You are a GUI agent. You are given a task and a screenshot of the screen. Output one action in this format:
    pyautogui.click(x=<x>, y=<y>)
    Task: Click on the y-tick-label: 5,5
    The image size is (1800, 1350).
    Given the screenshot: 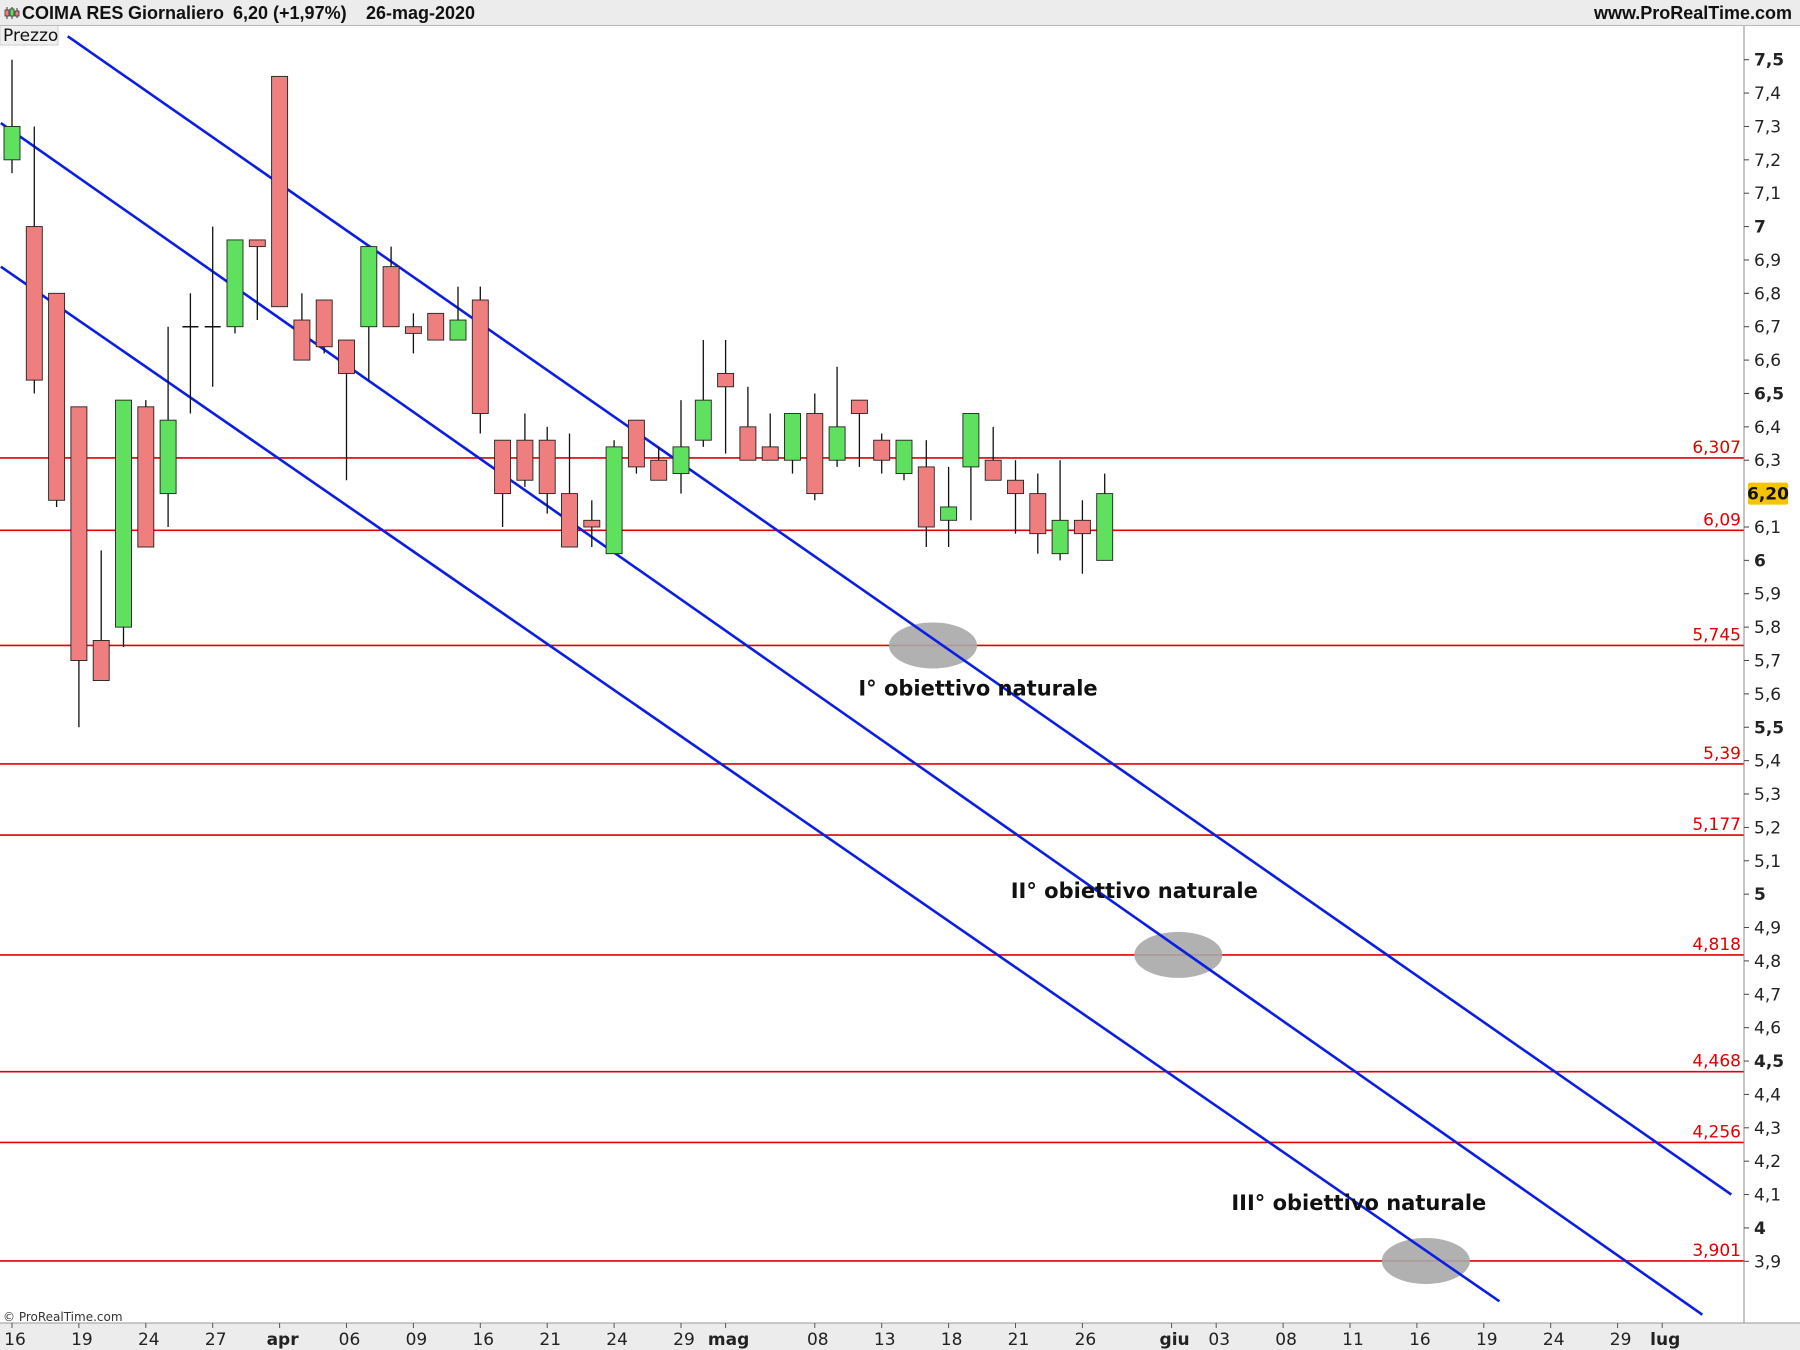 What is the action you would take?
    pyautogui.click(x=1769, y=728)
    